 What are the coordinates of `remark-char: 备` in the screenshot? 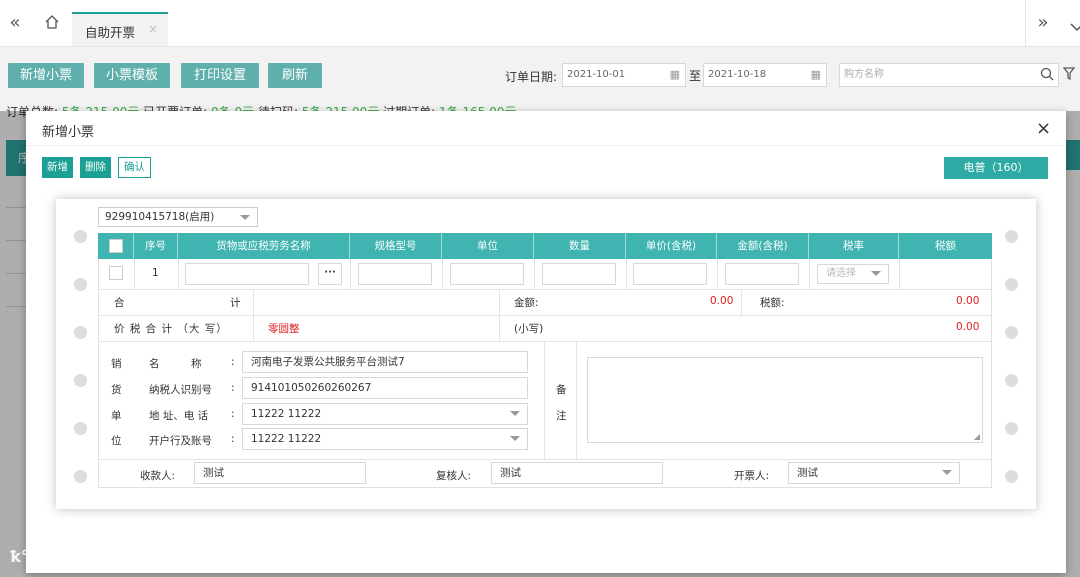 It's located at (561, 390).